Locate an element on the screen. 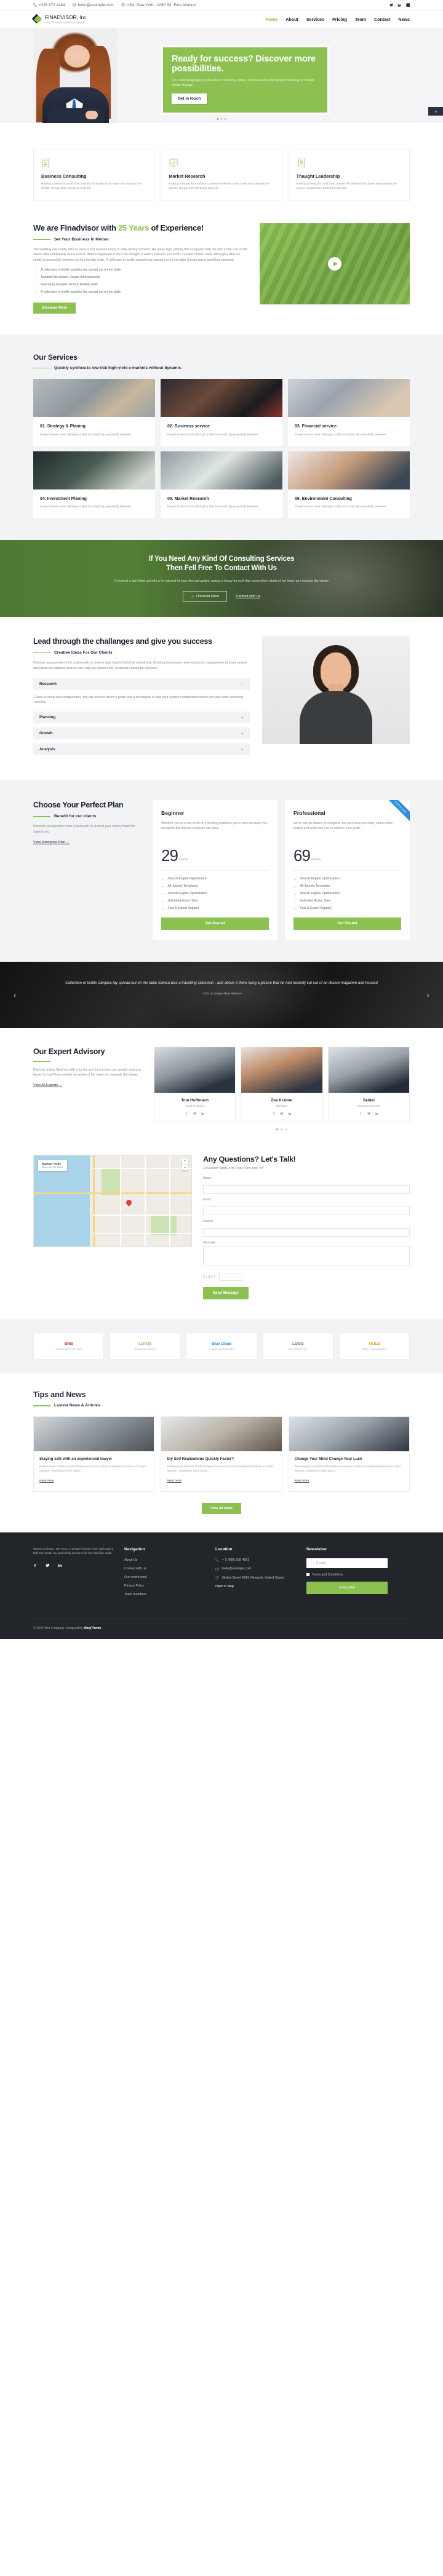  partner-logo: LOGO CORPORATE INC is located at coordinates (298, 1347).